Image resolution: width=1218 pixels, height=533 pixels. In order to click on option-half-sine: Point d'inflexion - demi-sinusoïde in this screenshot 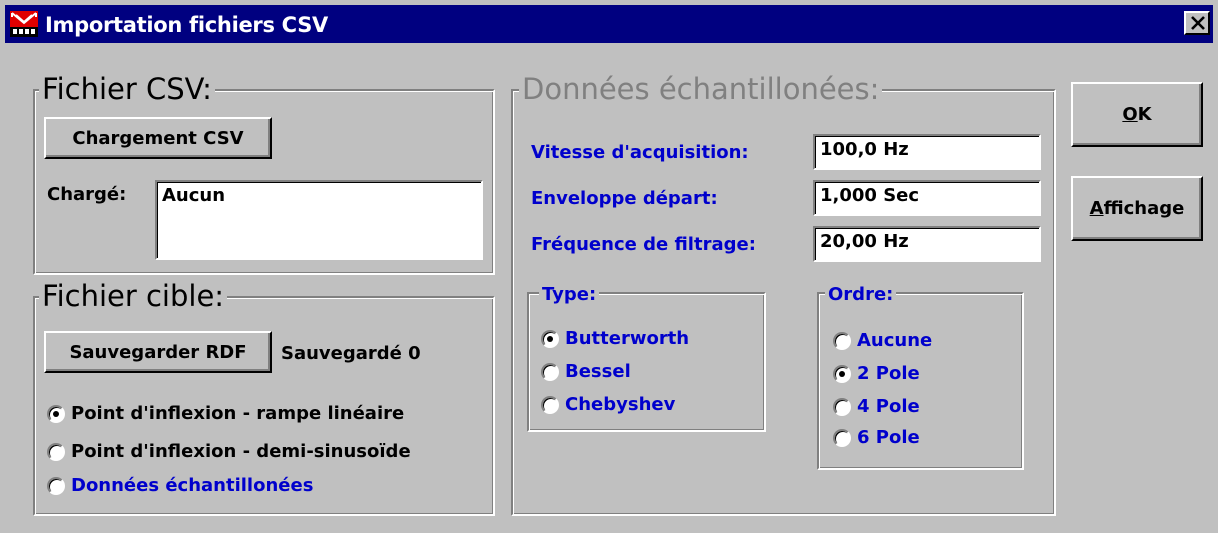, I will do `click(229, 451)`.